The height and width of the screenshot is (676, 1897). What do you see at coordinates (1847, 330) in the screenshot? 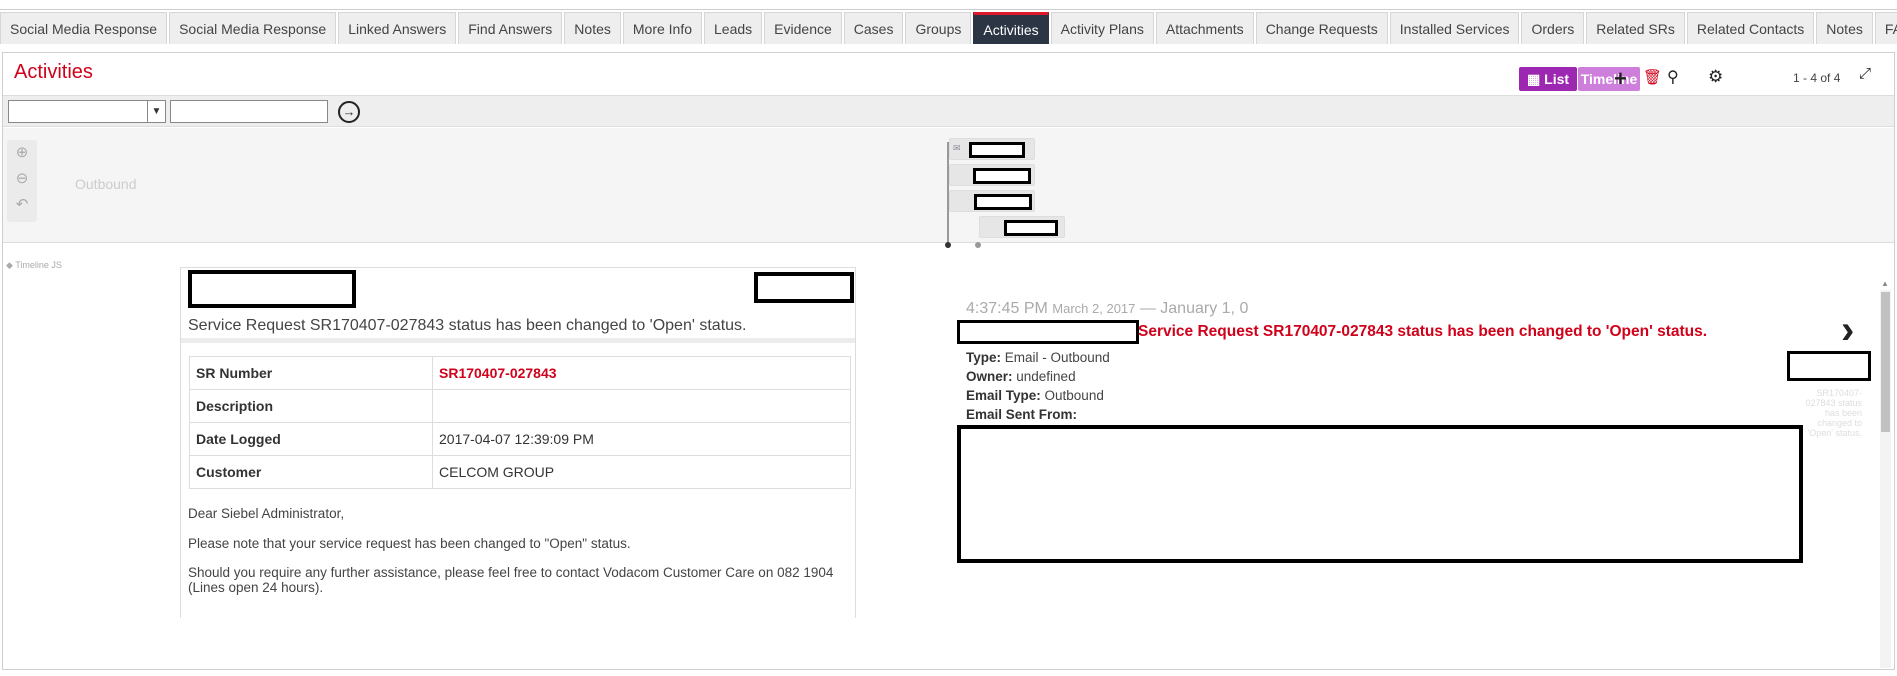
I see `chevron-right-icon: ›` at bounding box center [1847, 330].